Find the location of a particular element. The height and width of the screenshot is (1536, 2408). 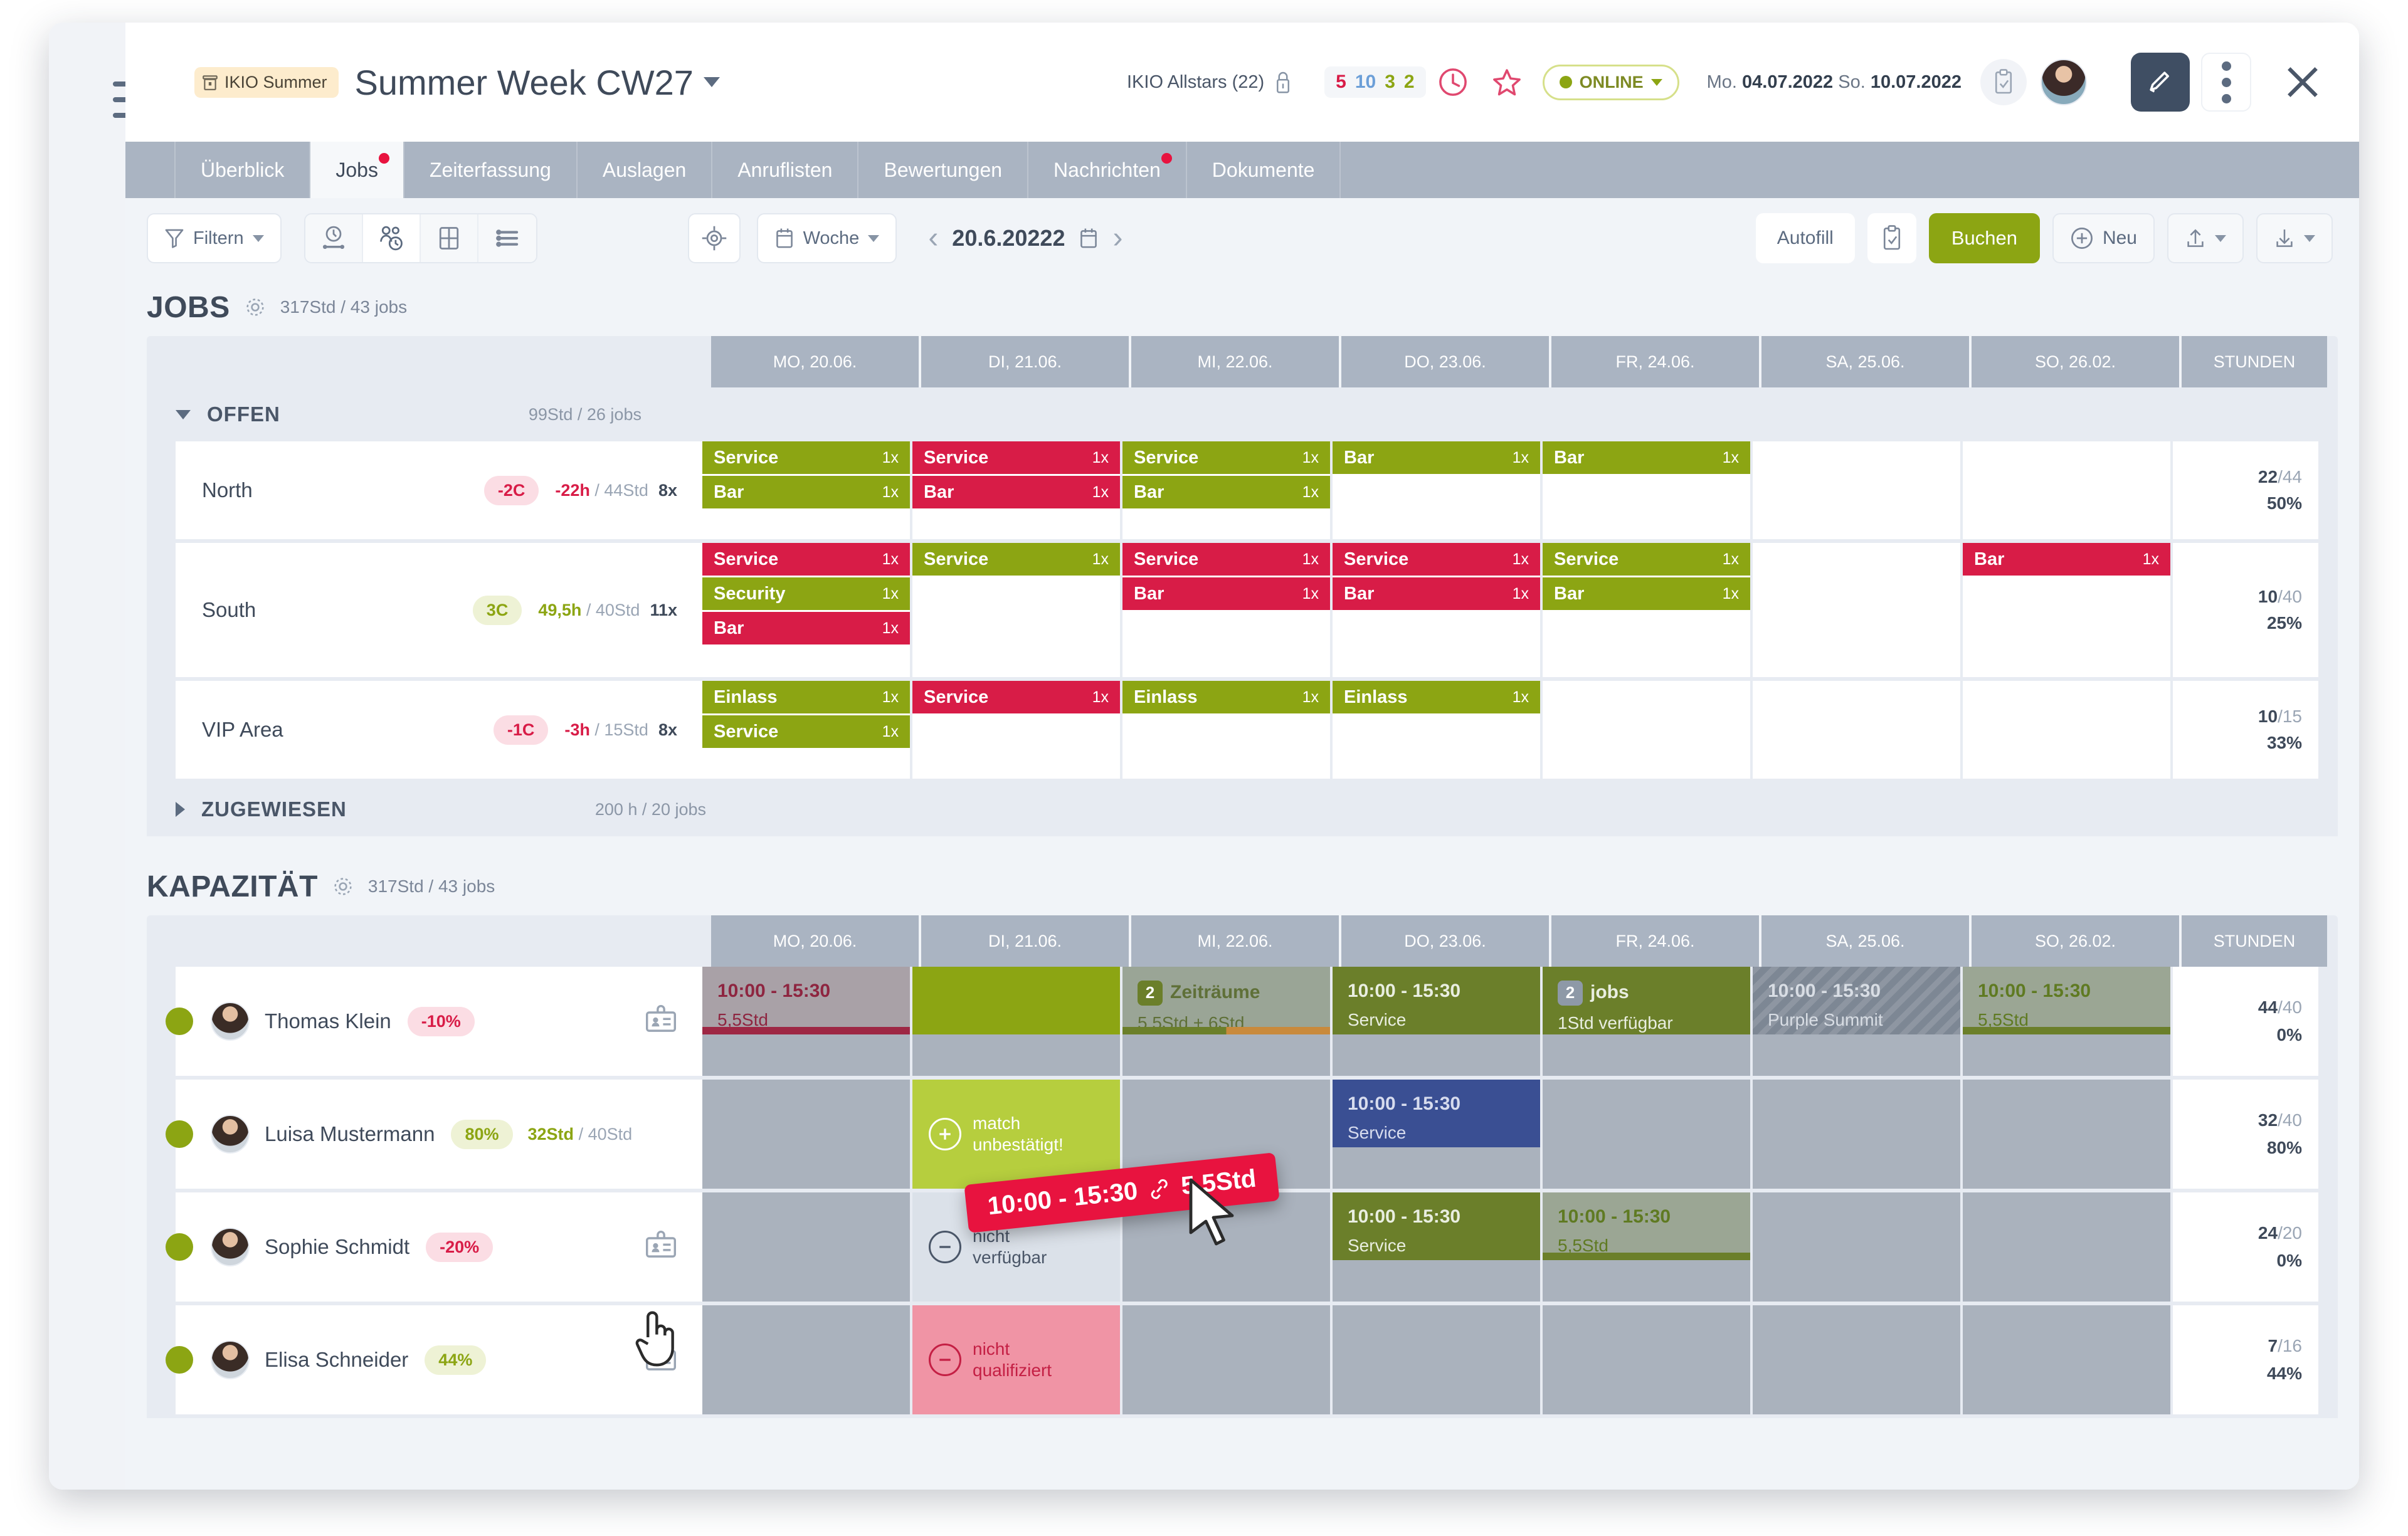

new-button: Neu is located at coordinates (2103, 238).